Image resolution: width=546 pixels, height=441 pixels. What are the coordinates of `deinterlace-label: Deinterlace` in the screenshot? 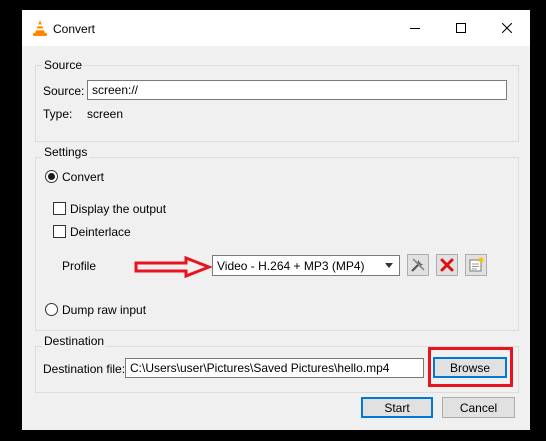 It's located at (100, 232).